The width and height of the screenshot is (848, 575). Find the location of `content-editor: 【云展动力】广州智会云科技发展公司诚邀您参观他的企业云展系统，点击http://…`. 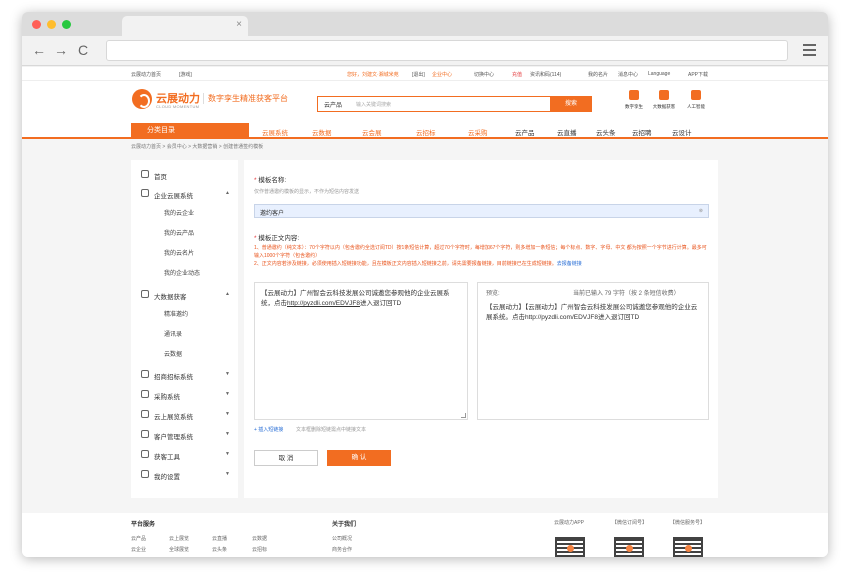

content-editor: 【云展动力】广州智会云科技发展公司诚邀您参观他的企业云展系统，点击http://… is located at coordinates (361, 351).